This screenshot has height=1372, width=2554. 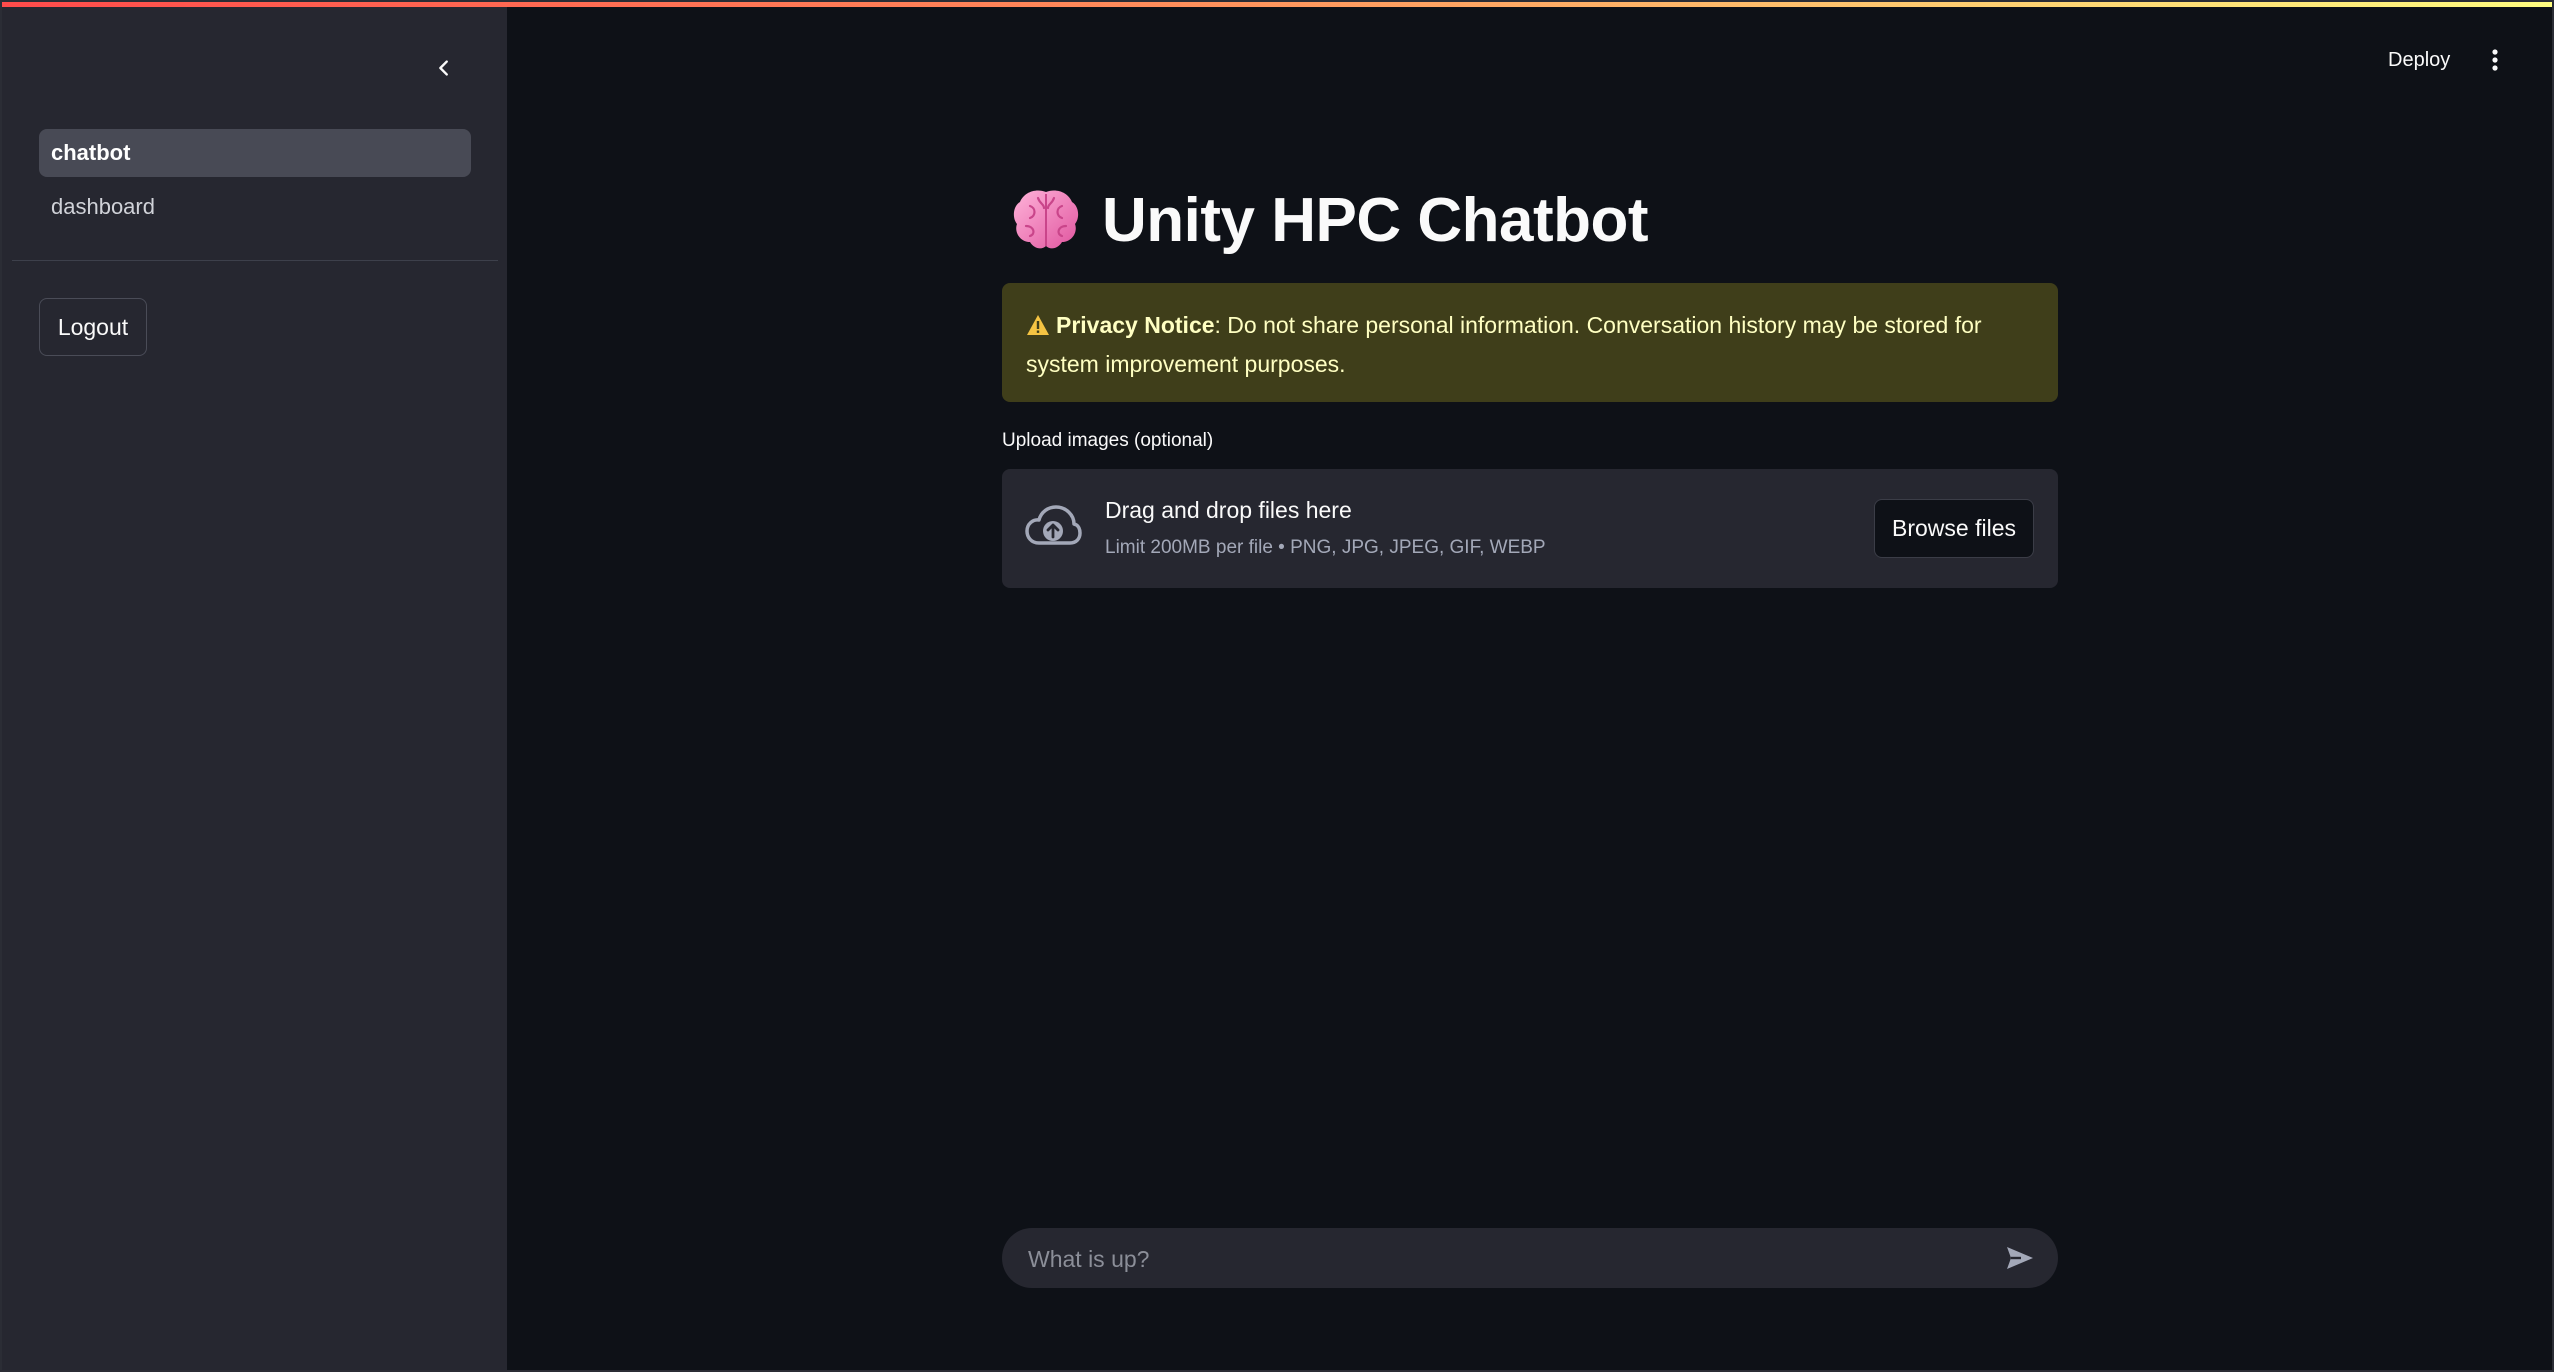 I want to click on warning-icon, so click(x=1038, y=328).